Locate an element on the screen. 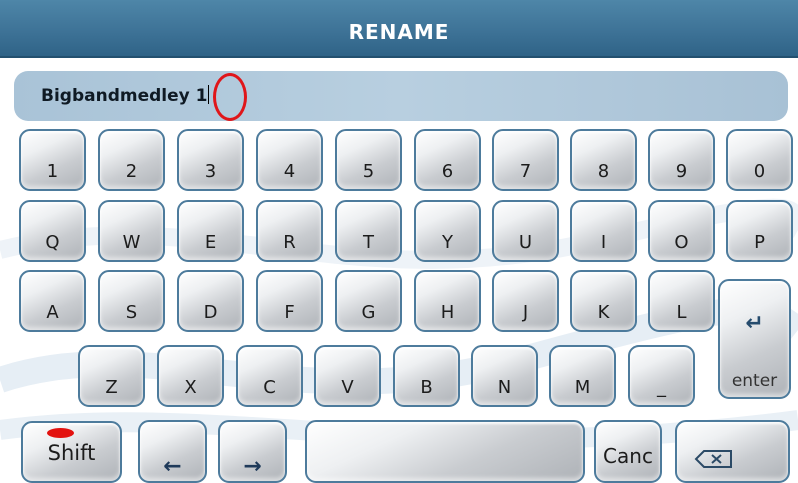 This screenshot has height=483, width=798. key-p: P is located at coordinates (759, 231).